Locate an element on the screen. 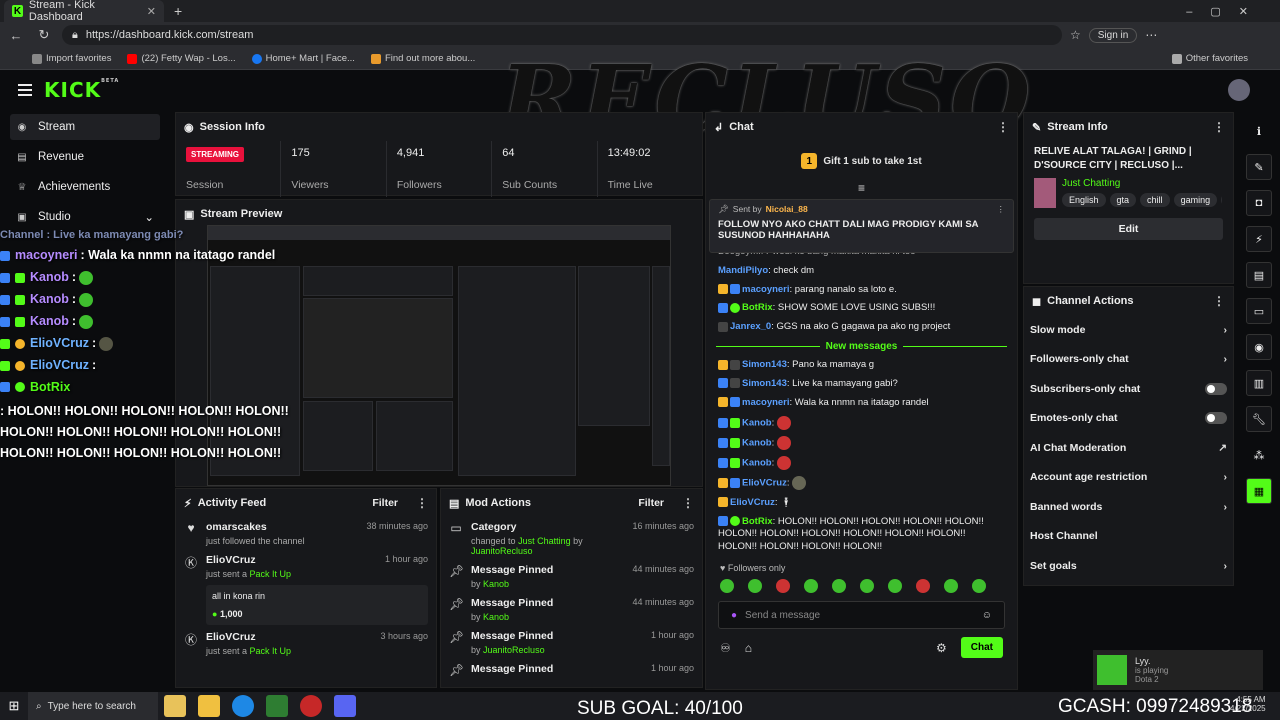 This screenshot has width=1280, height=720. widgets-icon is located at coordinates (175, 706).